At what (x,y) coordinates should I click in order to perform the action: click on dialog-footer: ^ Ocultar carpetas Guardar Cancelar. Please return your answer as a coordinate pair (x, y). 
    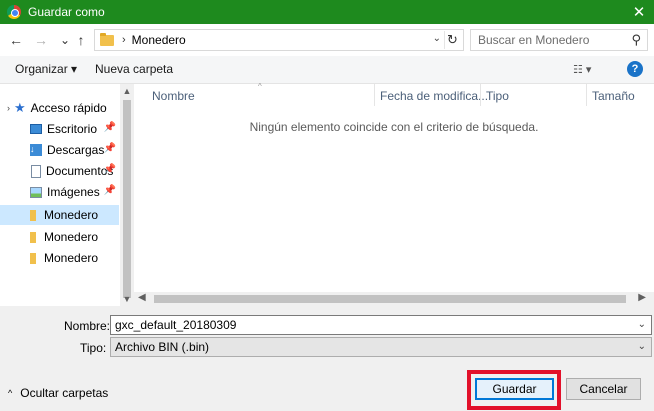
    Looking at the image, I should click on (327, 388).